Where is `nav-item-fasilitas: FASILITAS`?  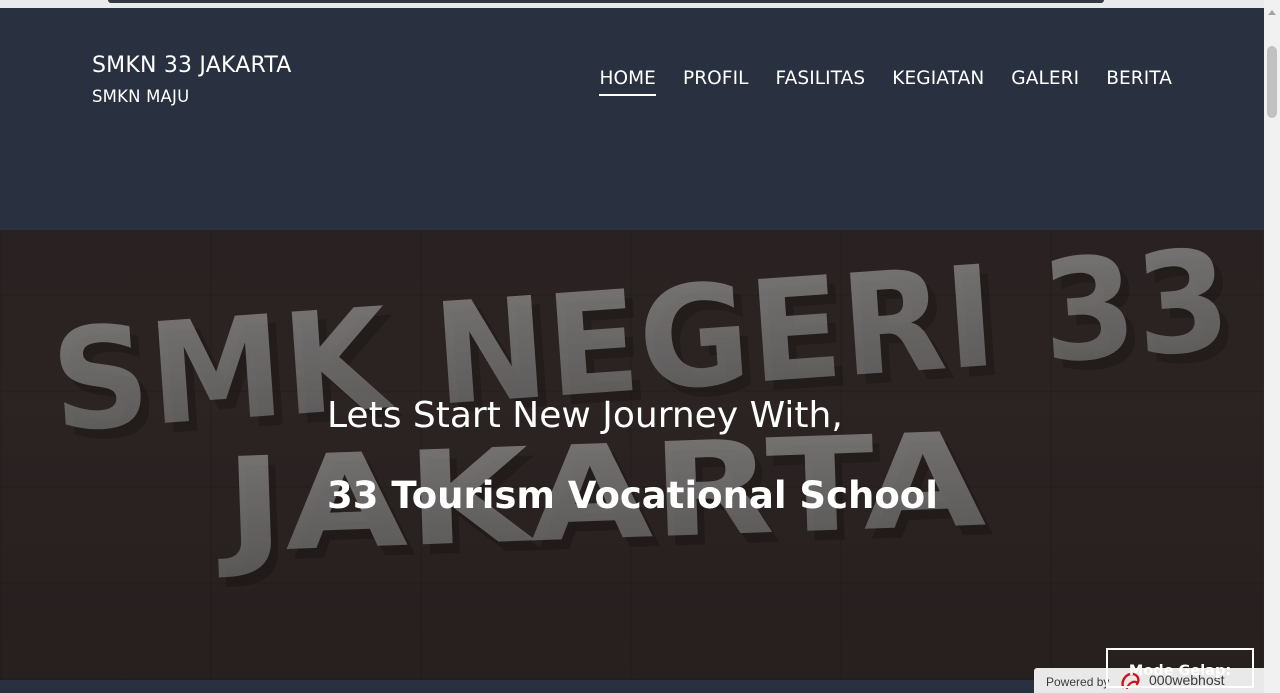
nav-item-fasilitas: FASILITAS is located at coordinates (821, 81).